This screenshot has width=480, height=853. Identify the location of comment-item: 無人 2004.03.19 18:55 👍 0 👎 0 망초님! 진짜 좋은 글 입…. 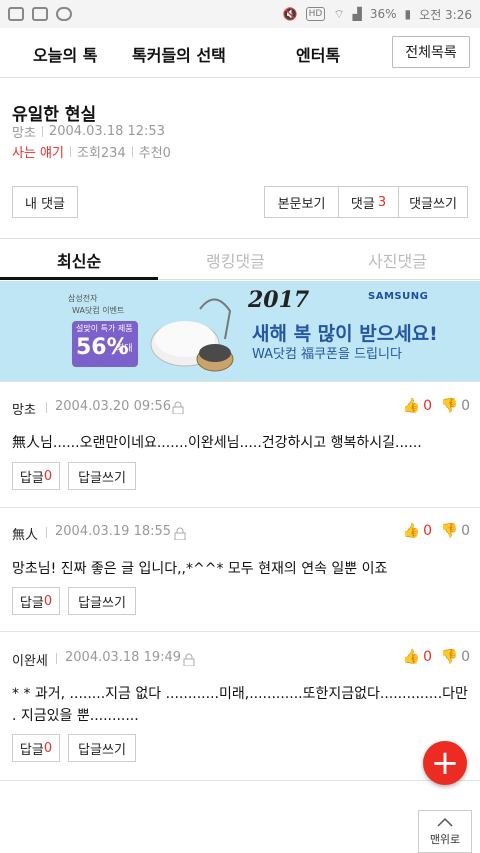
(240, 569).